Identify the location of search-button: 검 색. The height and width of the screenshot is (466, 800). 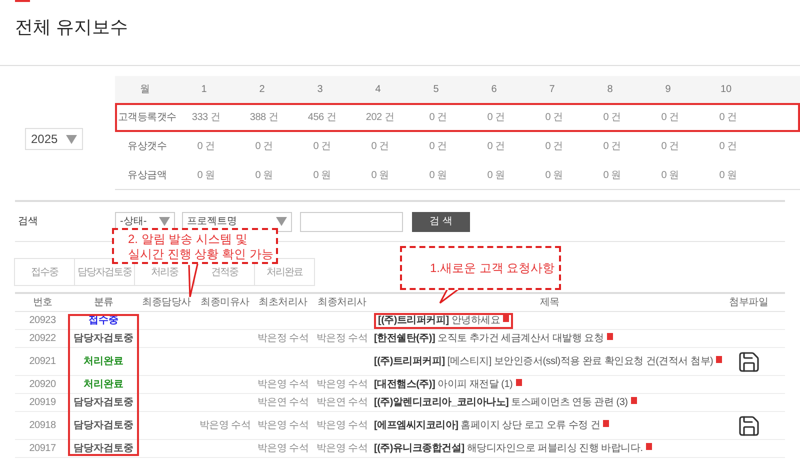
(441, 222).